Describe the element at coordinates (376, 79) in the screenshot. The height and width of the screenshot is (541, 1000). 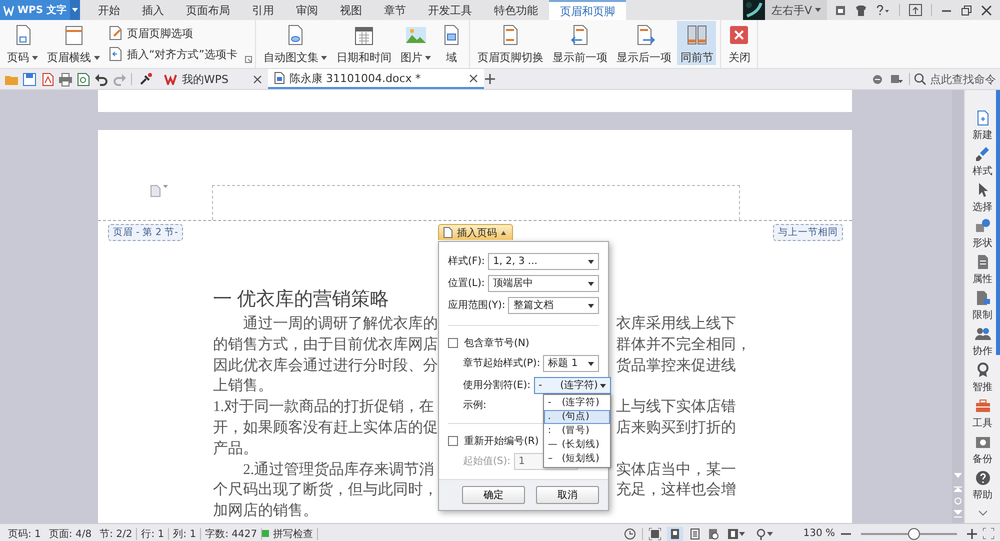
I see `document-tab: 陈永康 31101004.docx *` at that location.